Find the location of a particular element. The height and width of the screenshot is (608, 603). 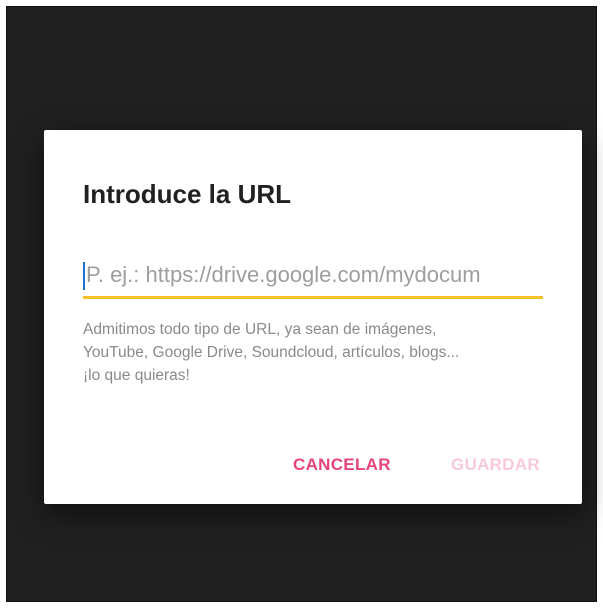

save-button: GUARDAR is located at coordinates (495, 465).